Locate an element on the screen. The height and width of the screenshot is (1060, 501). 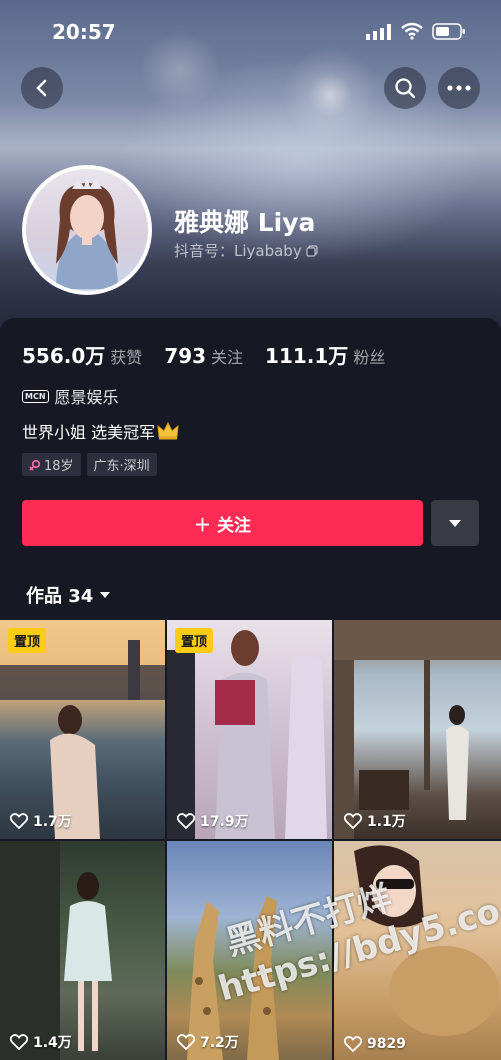
search-icon is located at coordinates (405, 88).